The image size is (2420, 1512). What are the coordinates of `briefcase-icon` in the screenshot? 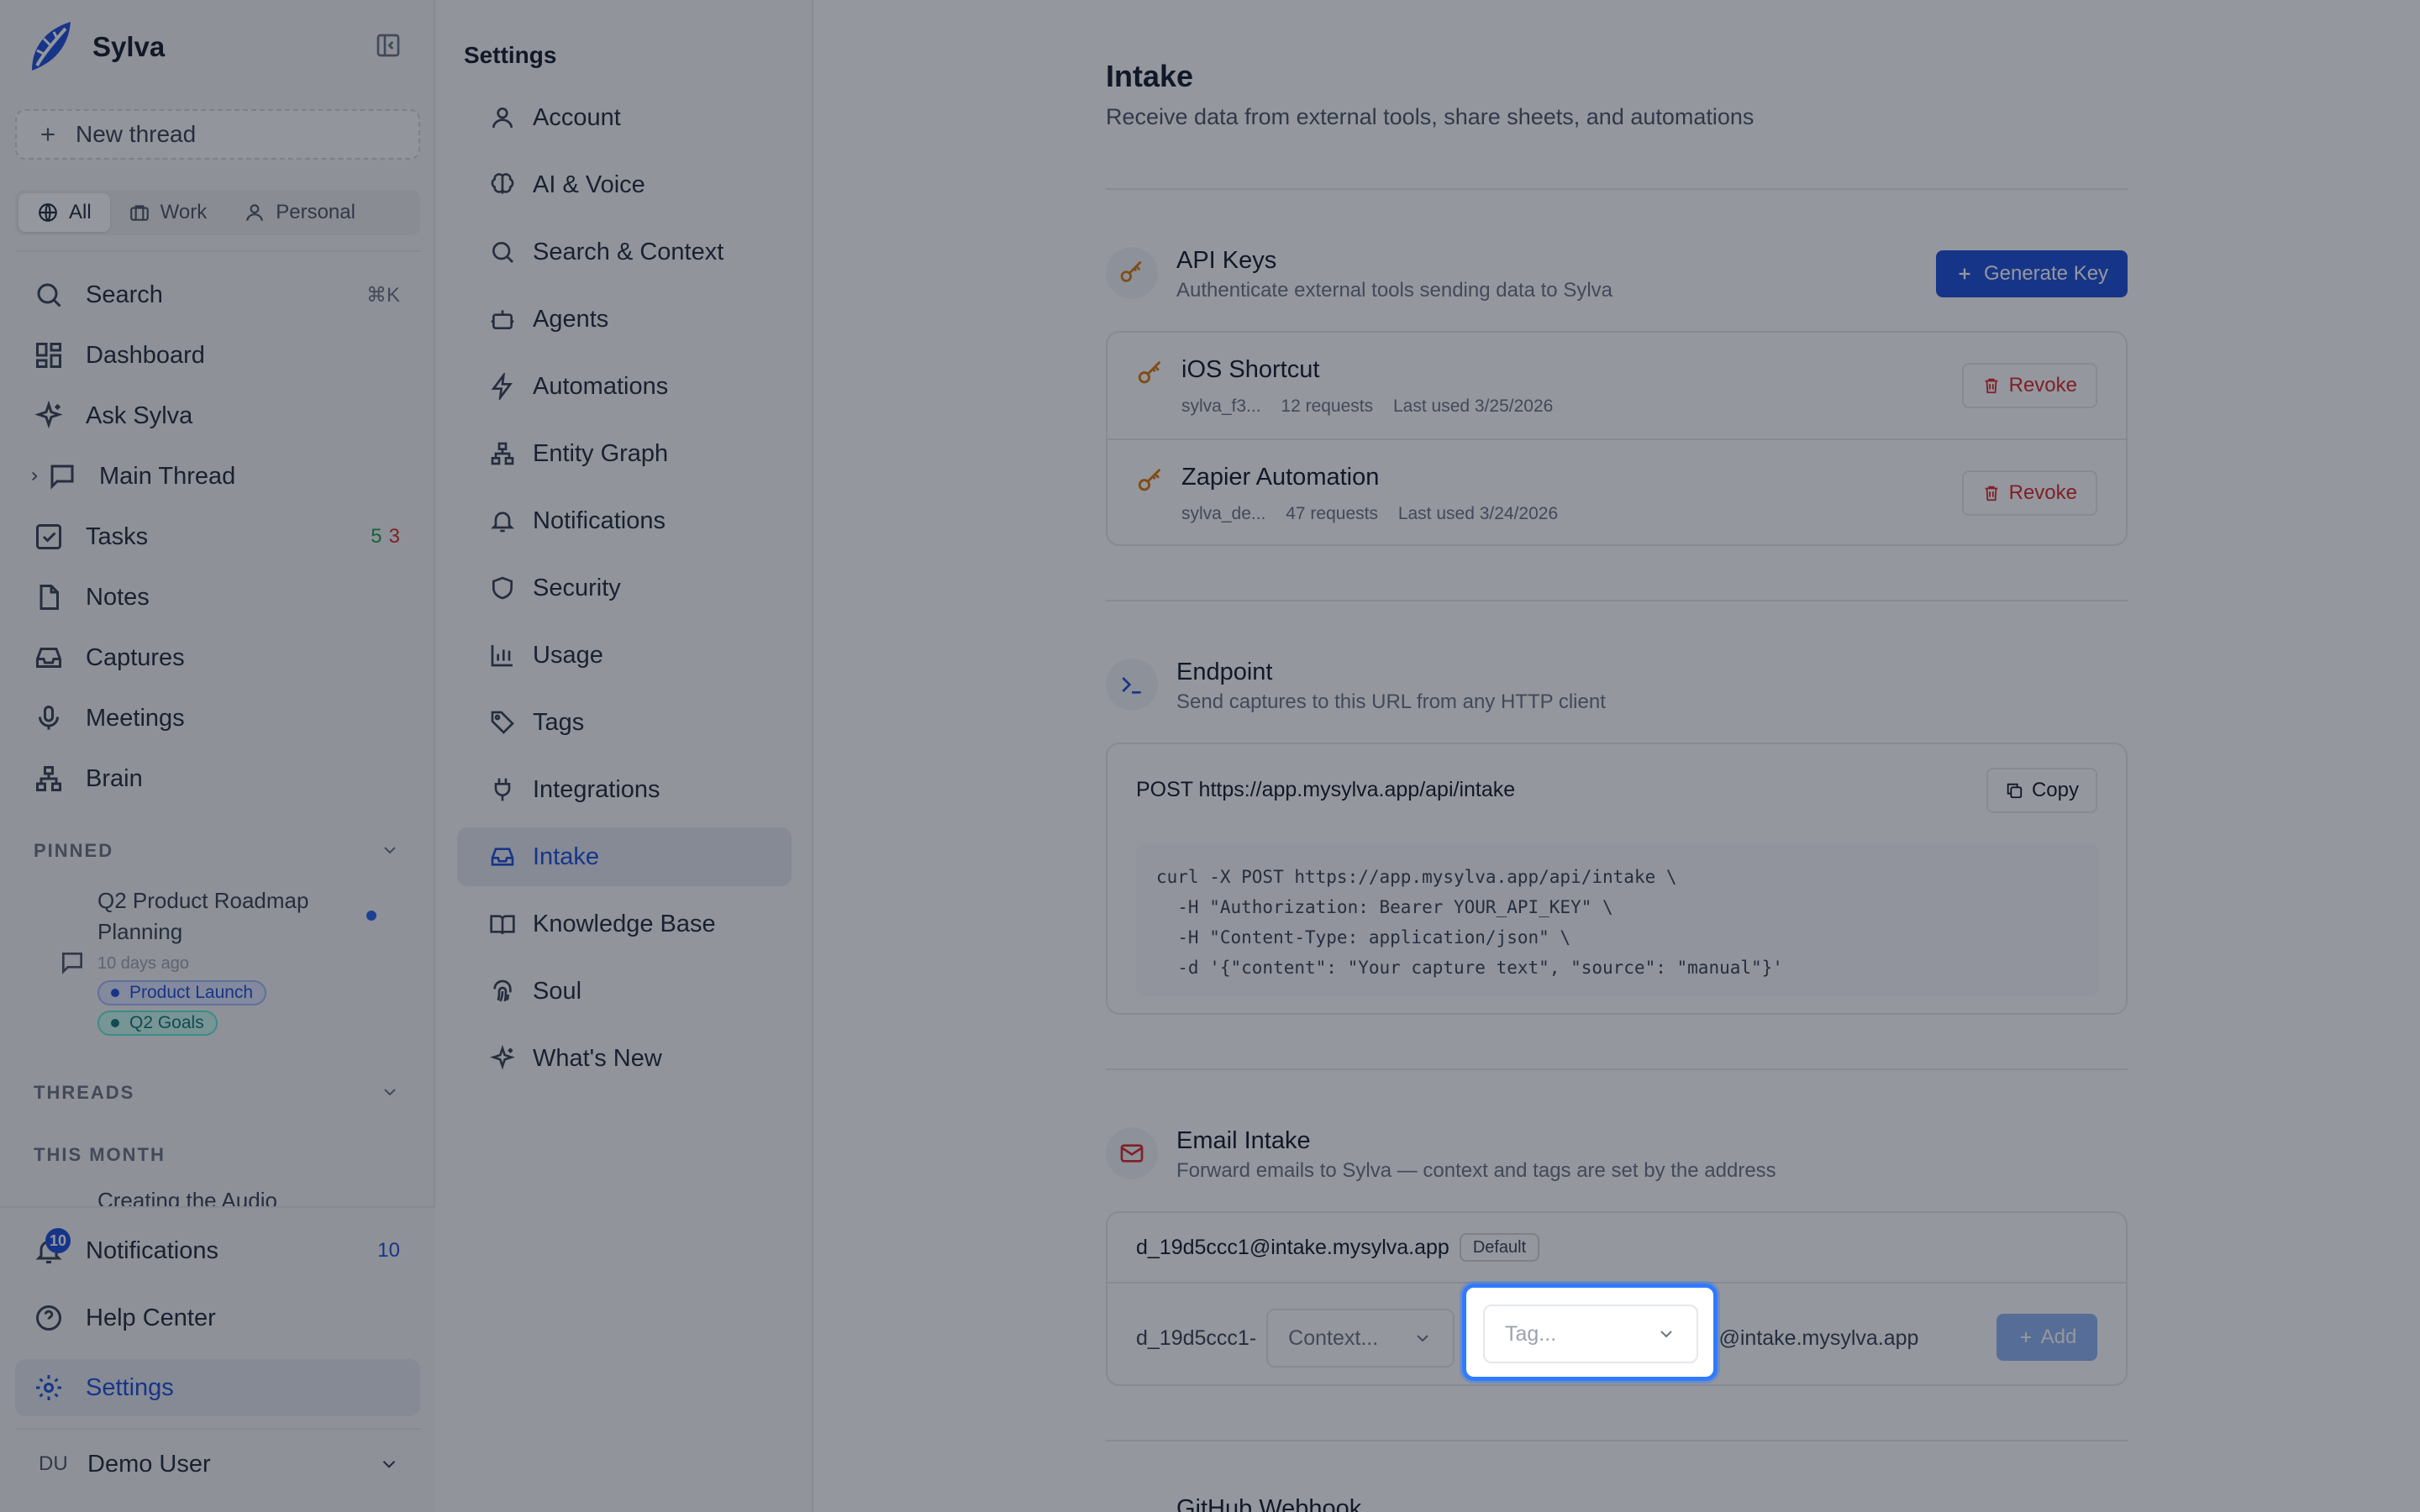 It's located at (139, 212).